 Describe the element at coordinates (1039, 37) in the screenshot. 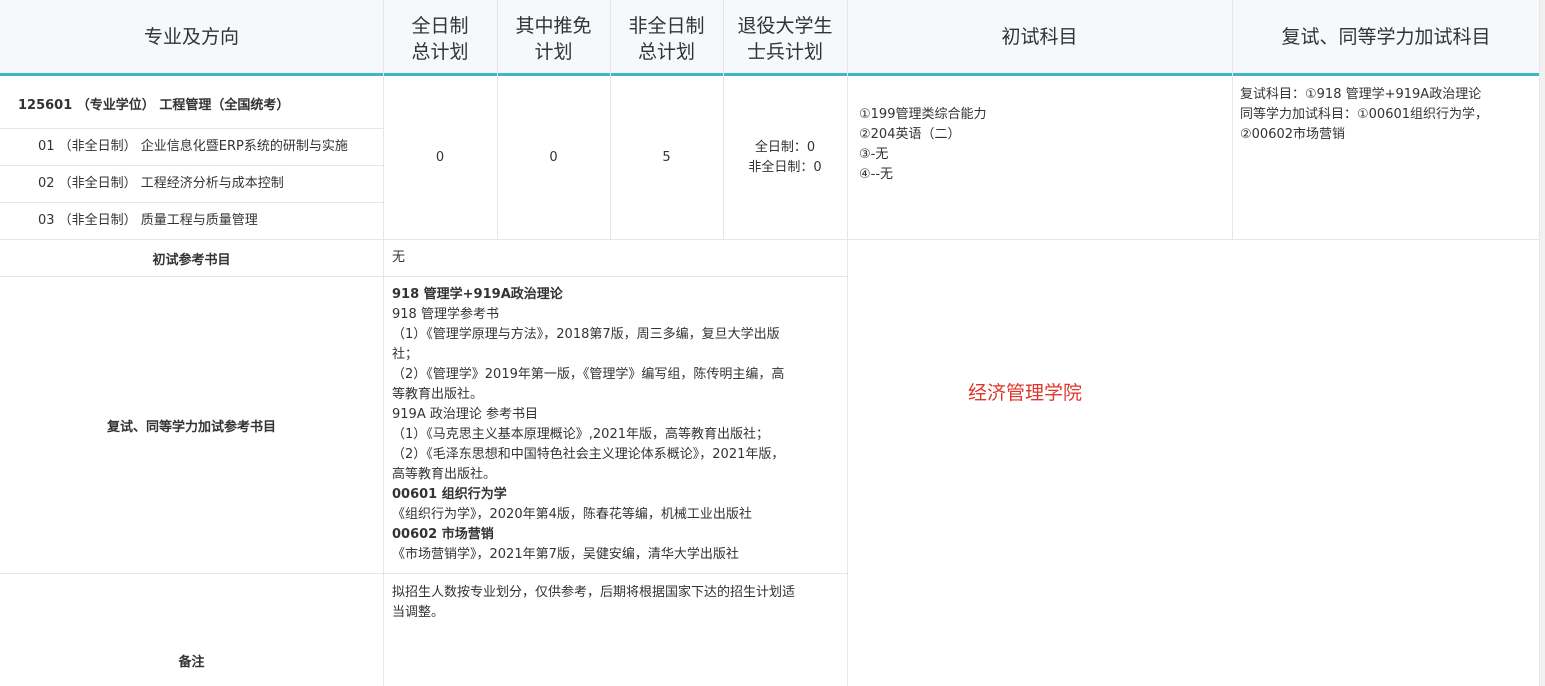

I see `header-prelim-subjects: 初试科目` at that location.